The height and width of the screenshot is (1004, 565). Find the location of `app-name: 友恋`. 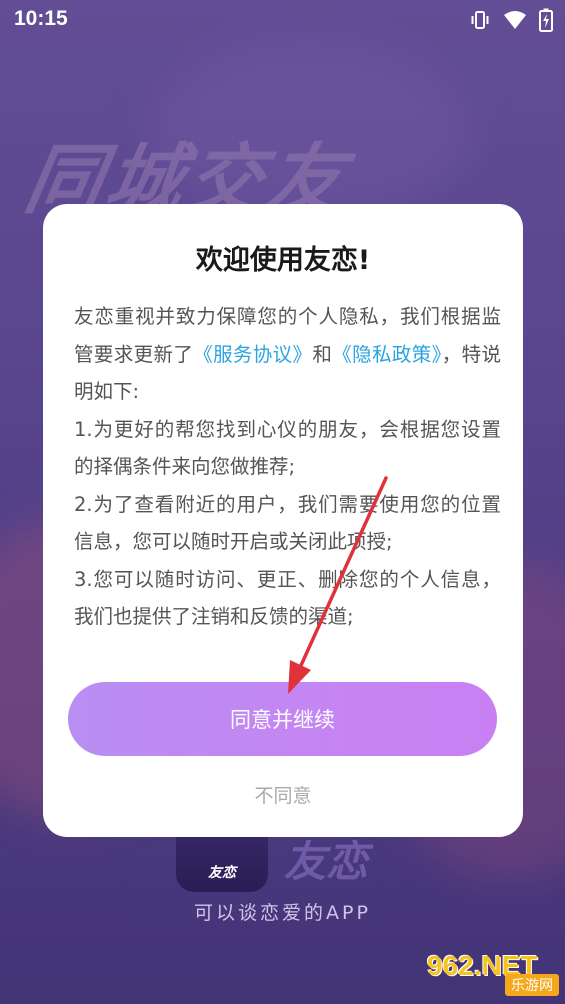

app-name: 友恋 is located at coordinates (326, 861).